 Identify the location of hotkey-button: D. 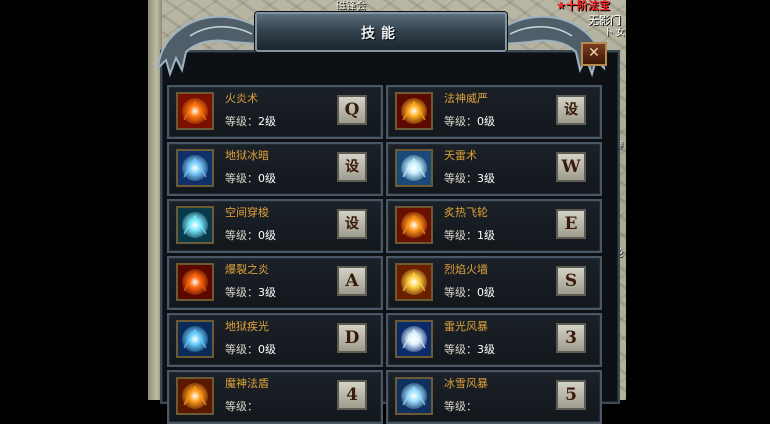
(352, 338).